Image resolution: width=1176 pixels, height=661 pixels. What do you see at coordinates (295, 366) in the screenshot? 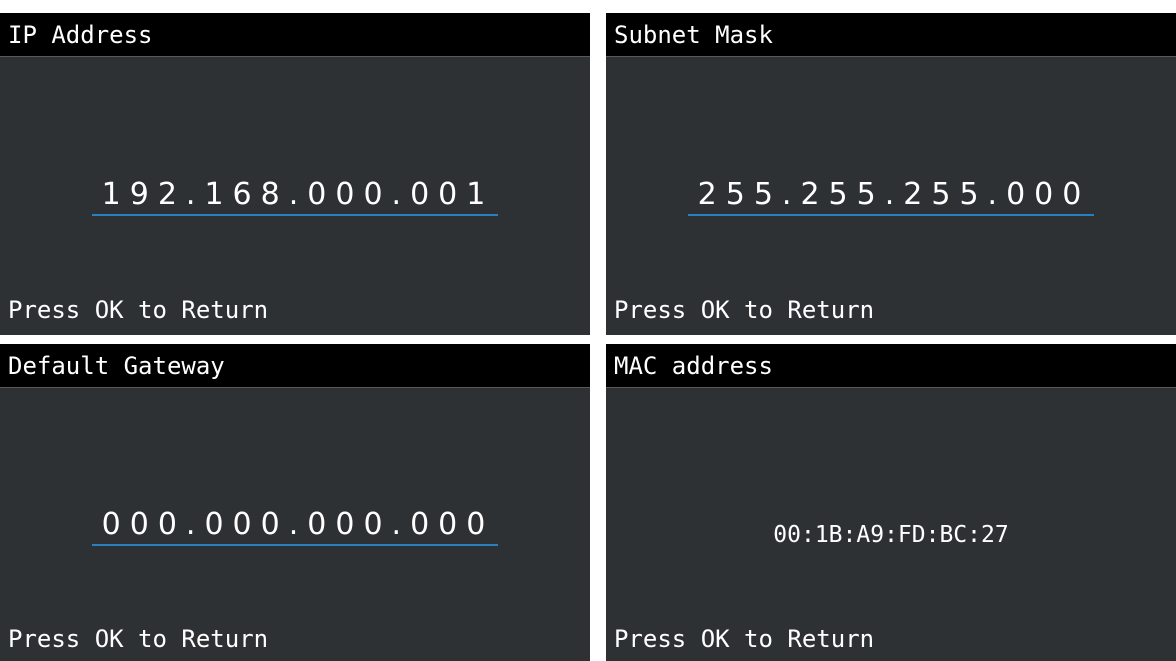
I see `panel-title: Default Gateway` at bounding box center [295, 366].